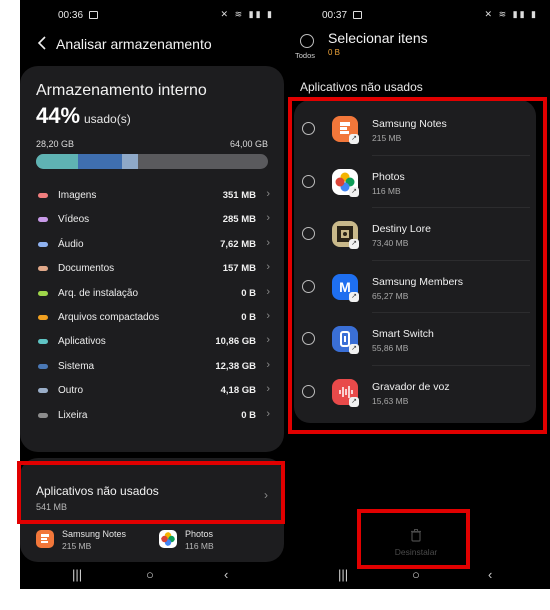 Image resolution: width=550 pixels, height=610 pixels. What do you see at coordinates (45, 539) in the screenshot?
I see `samsung-notes-icon` at bounding box center [45, 539].